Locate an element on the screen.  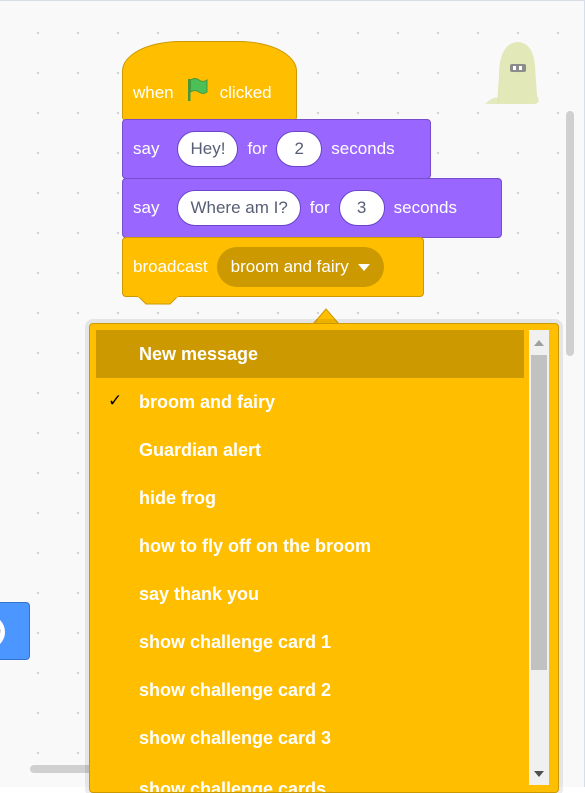
say-for-seconds-block: say Where am I? for 3 seconds is located at coordinates (312, 212).